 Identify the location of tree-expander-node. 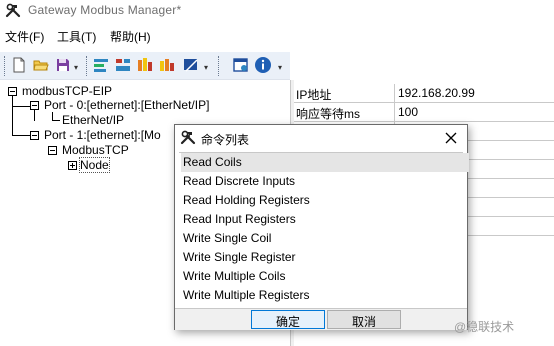
(72, 165).